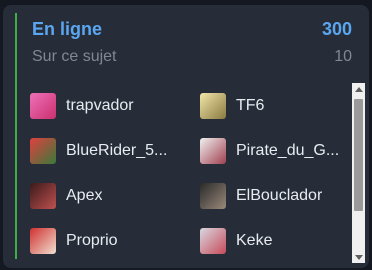  Describe the element at coordinates (100, 105) in the screenshot. I see `user-name: trapvador` at that location.